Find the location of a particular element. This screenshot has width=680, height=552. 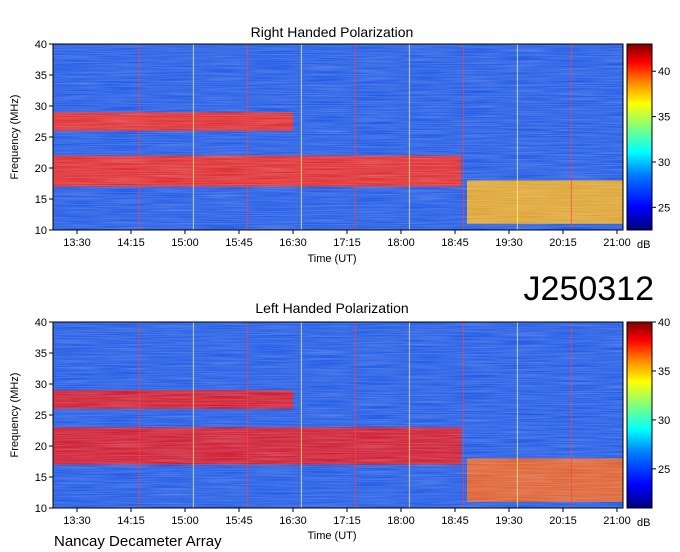

date-code: J250312 is located at coordinates (589, 289).